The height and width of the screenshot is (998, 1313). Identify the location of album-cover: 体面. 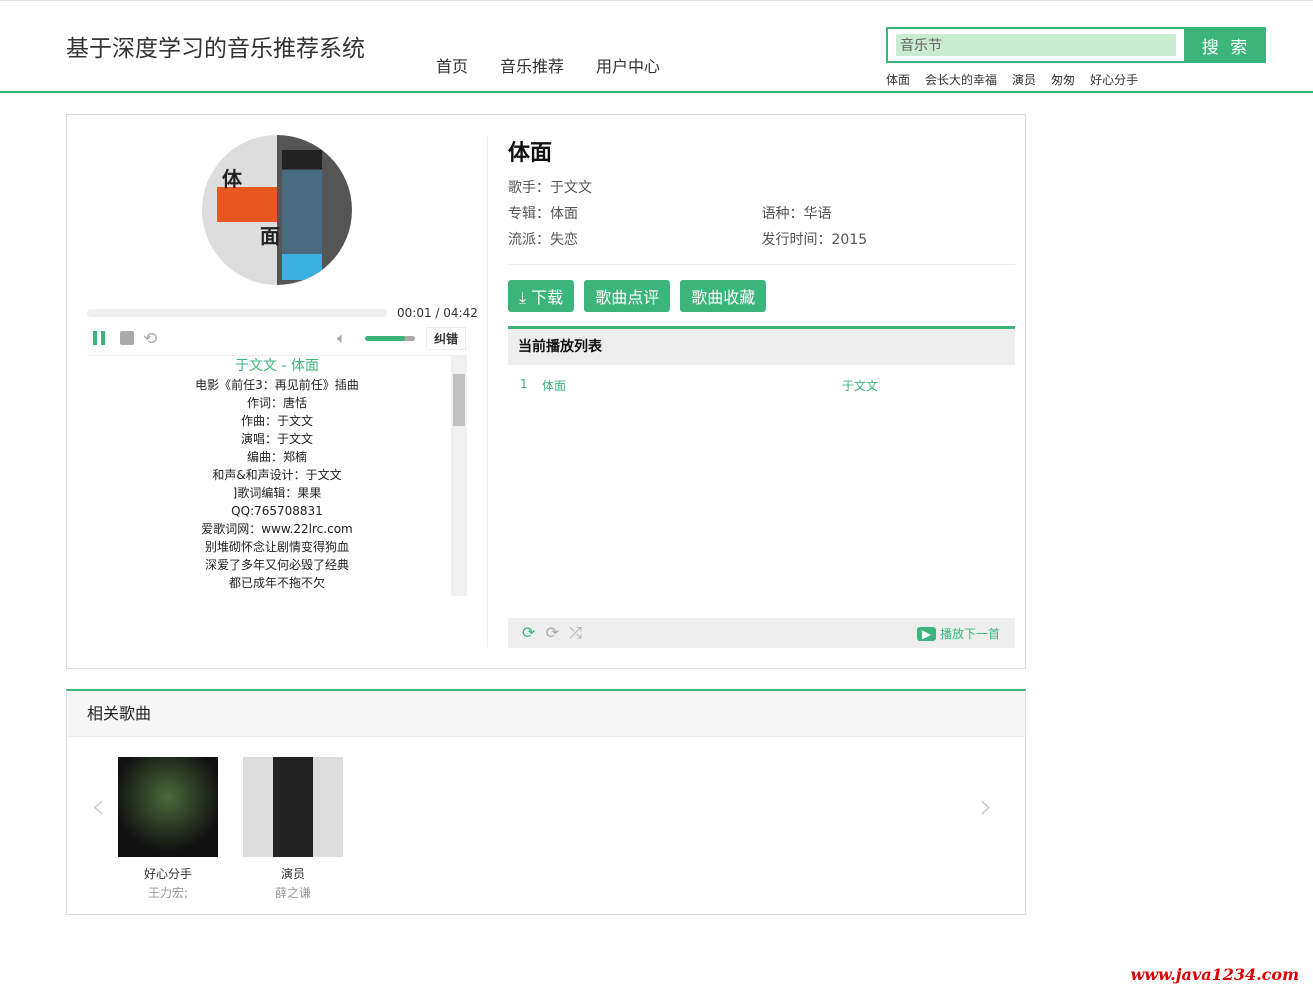
(277, 210).